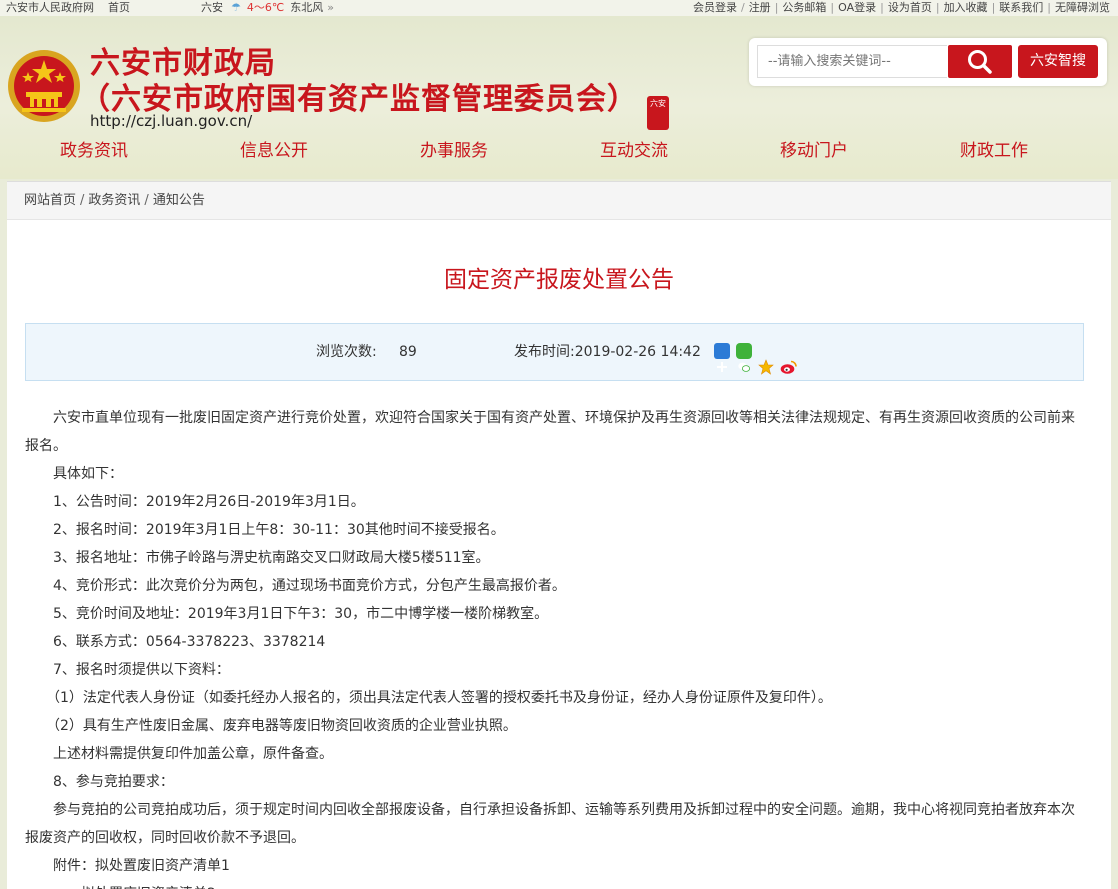 This screenshot has width=1118, height=889. What do you see at coordinates (454, 148) in the screenshot?
I see `nav-item-services: 办事服务` at bounding box center [454, 148].